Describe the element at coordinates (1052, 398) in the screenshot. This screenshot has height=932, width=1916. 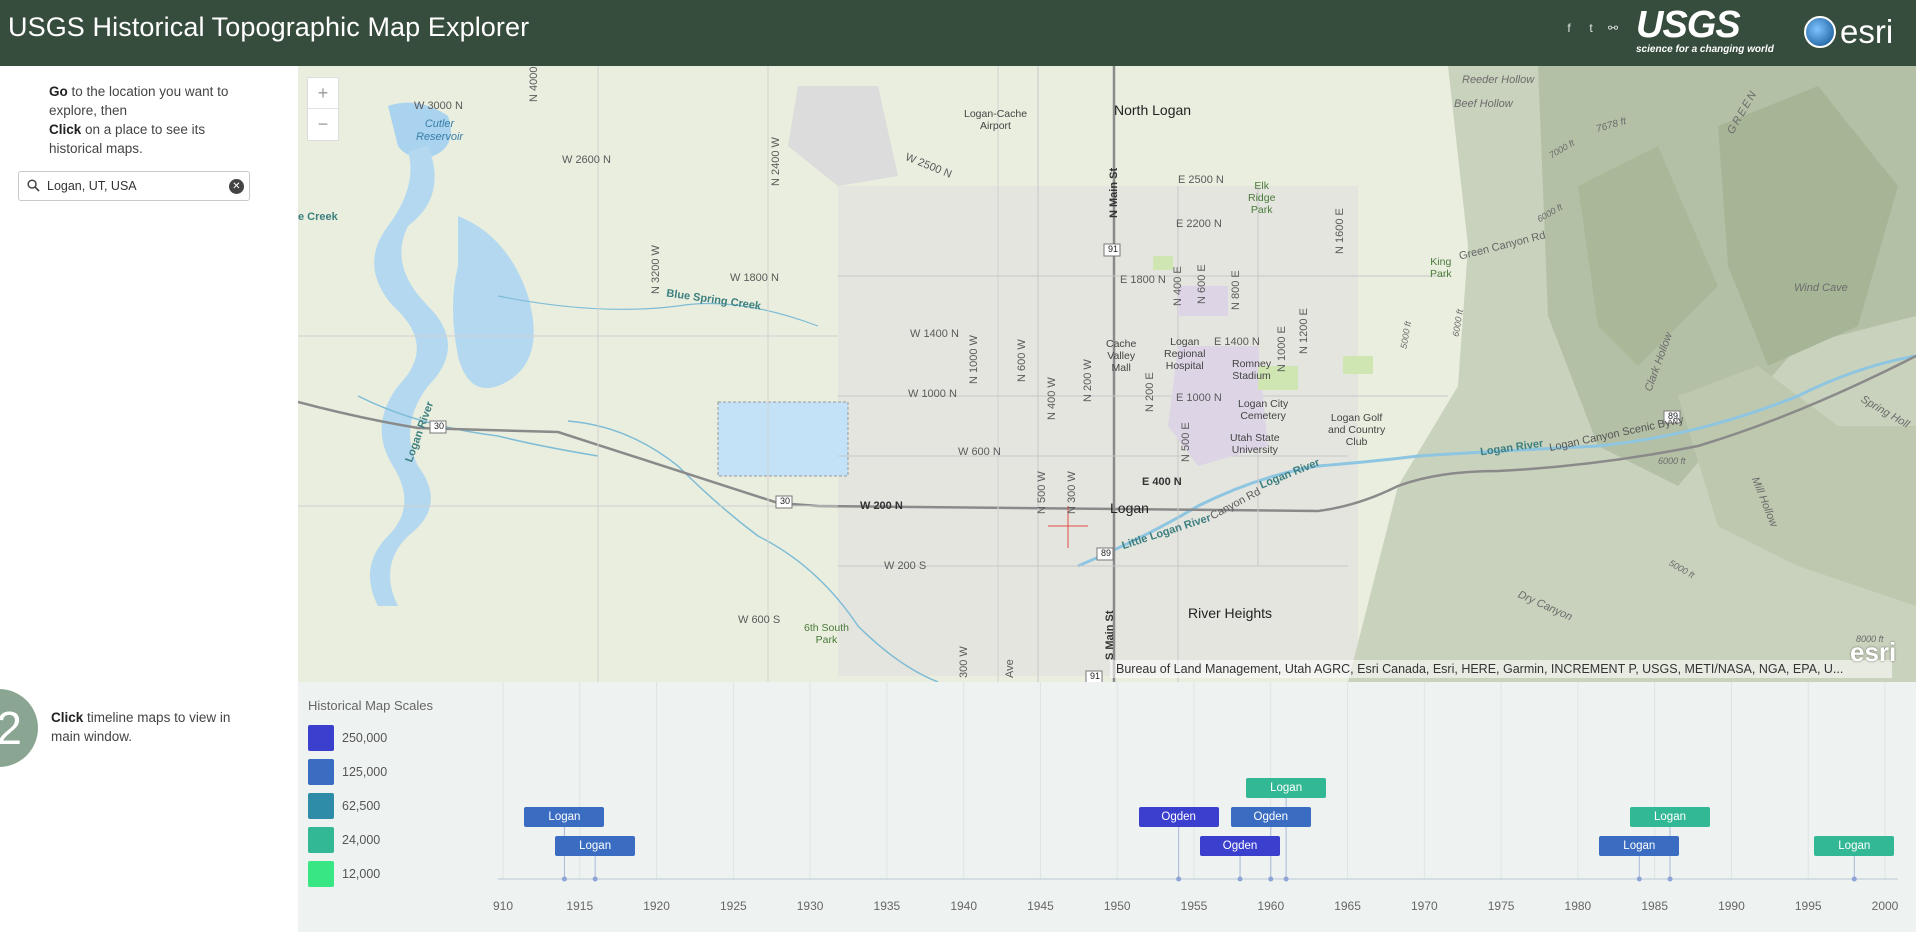
I see `map-label-n400w: N 400 W` at that location.